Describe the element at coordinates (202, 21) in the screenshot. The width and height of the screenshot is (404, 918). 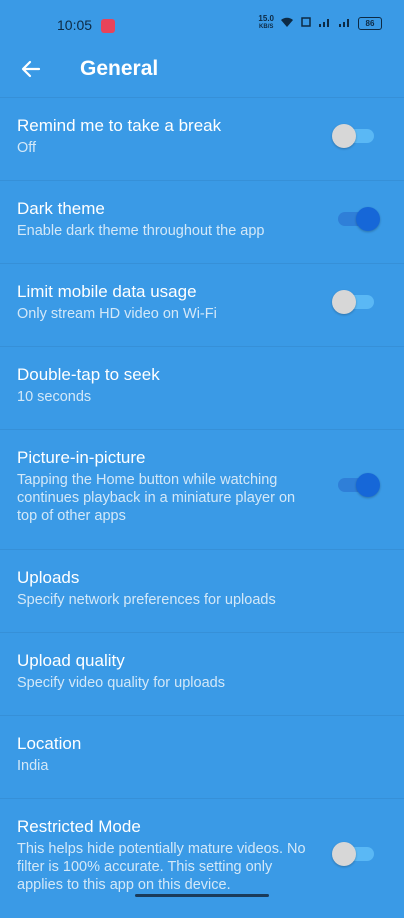
I see `status-bar: 10:05 15.0 KB/S 86` at that location.